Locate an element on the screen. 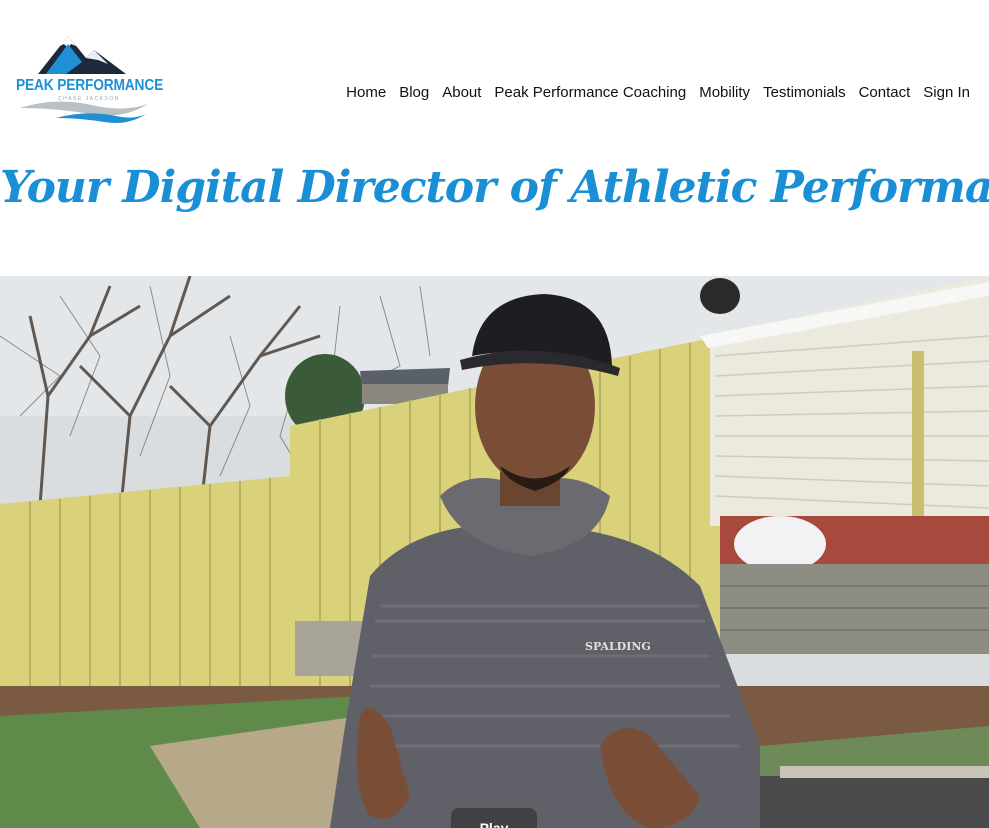  nav-about: About is located at coordinates (461, 92).